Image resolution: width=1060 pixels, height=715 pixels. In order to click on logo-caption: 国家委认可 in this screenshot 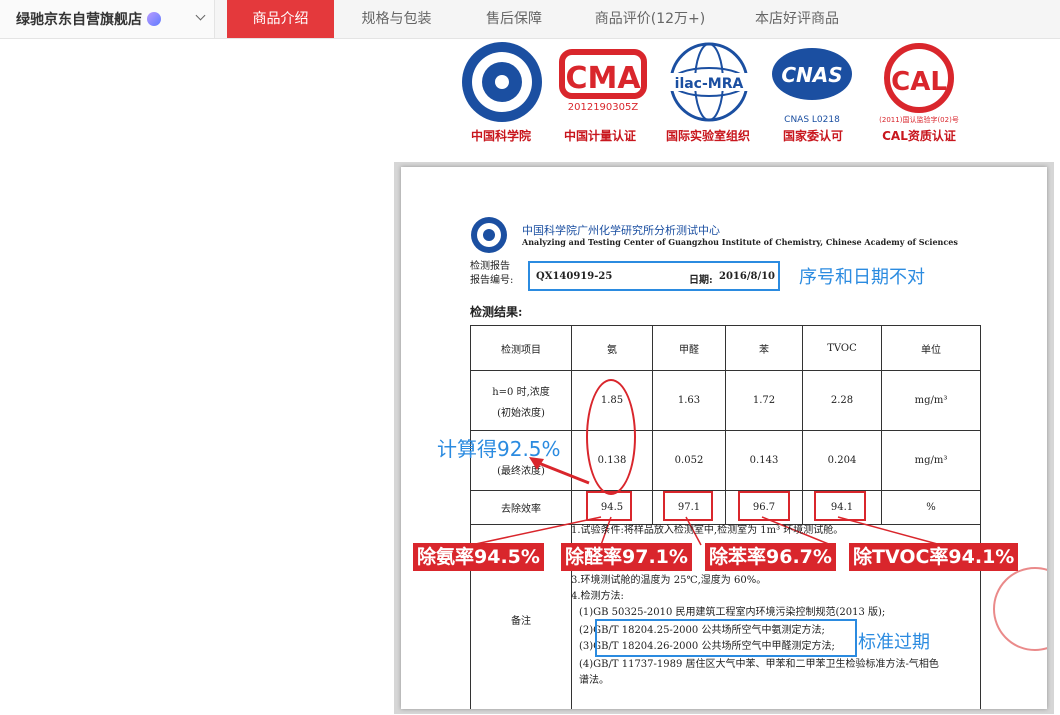, I will do `click(812, 136)`.